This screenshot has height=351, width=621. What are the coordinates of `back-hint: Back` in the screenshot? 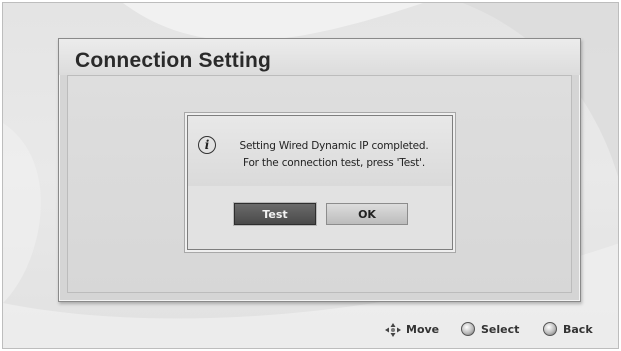 It's located at (571, 329).